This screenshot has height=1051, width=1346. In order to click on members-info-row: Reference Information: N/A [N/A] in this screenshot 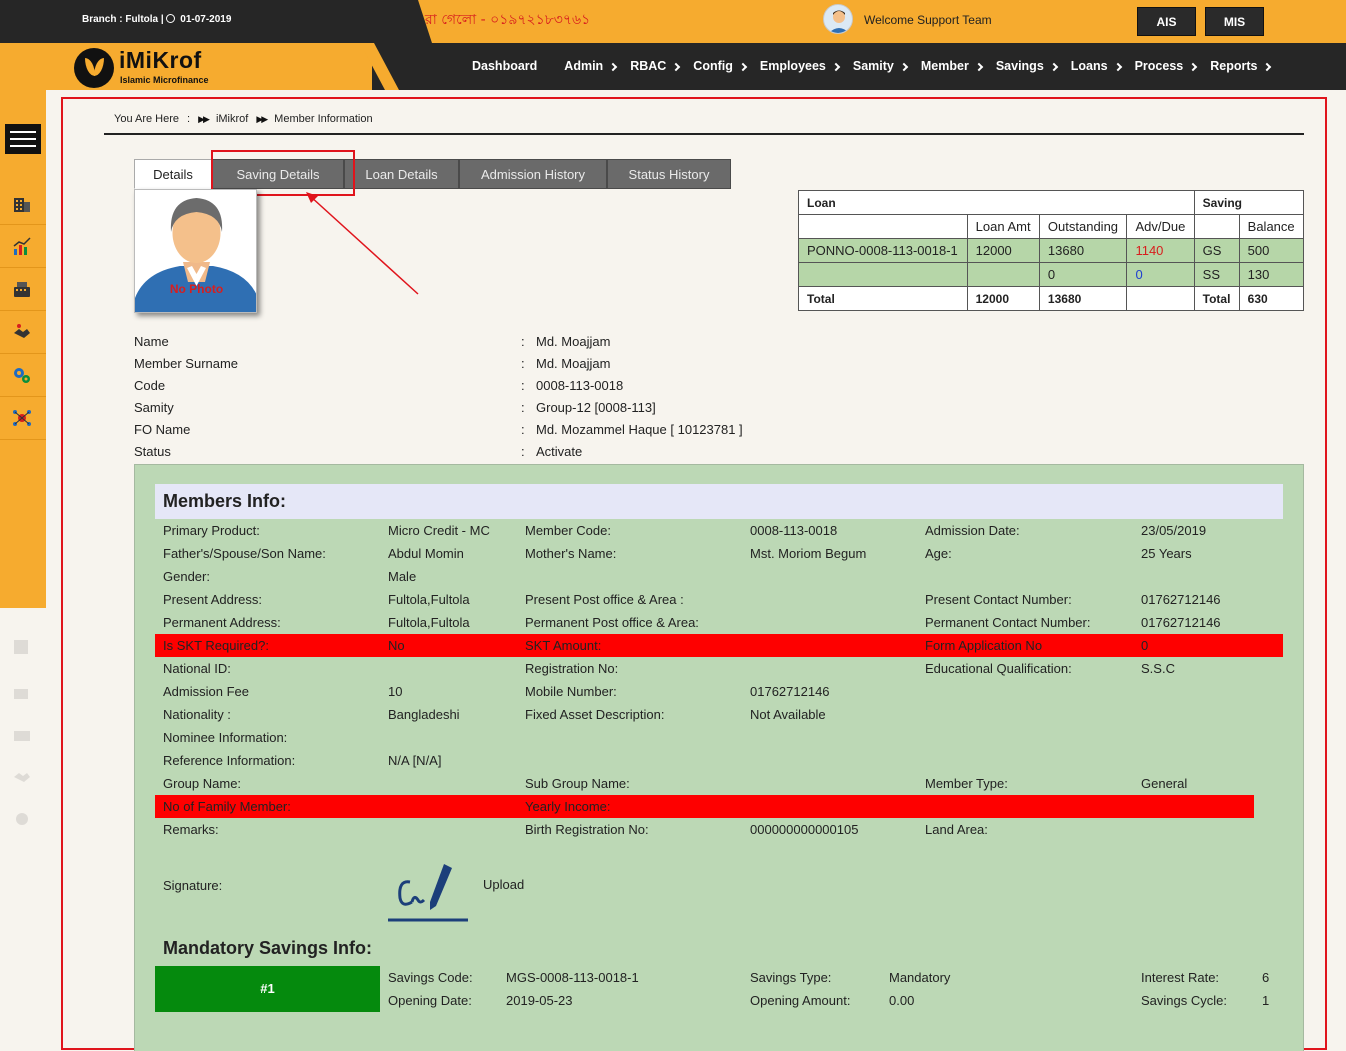, I will do `click(719, 760)`.